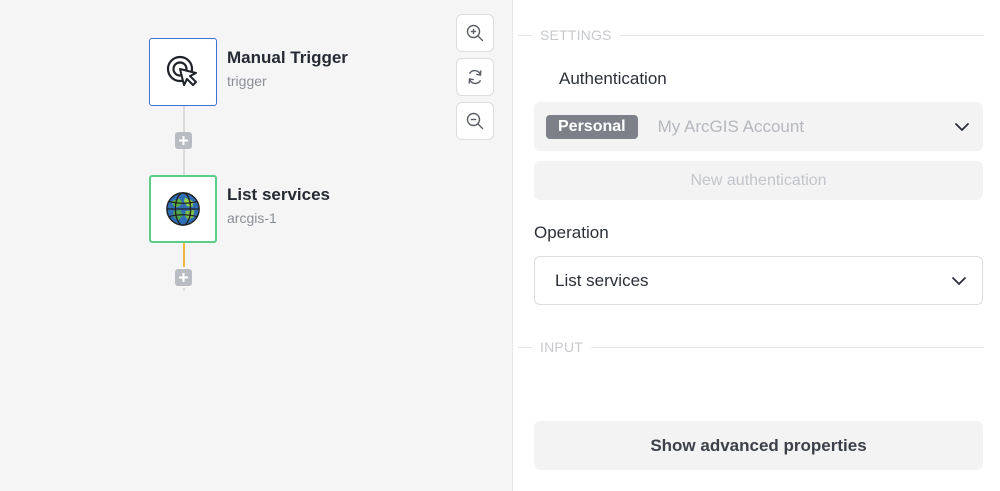 Image resolution: width=1000 pixels, height=491 pixels. What do you see at coordinates (758, 180) in the screenshot?
I see `new-authentication-button: New authentication` at bounding box center [758, 180].